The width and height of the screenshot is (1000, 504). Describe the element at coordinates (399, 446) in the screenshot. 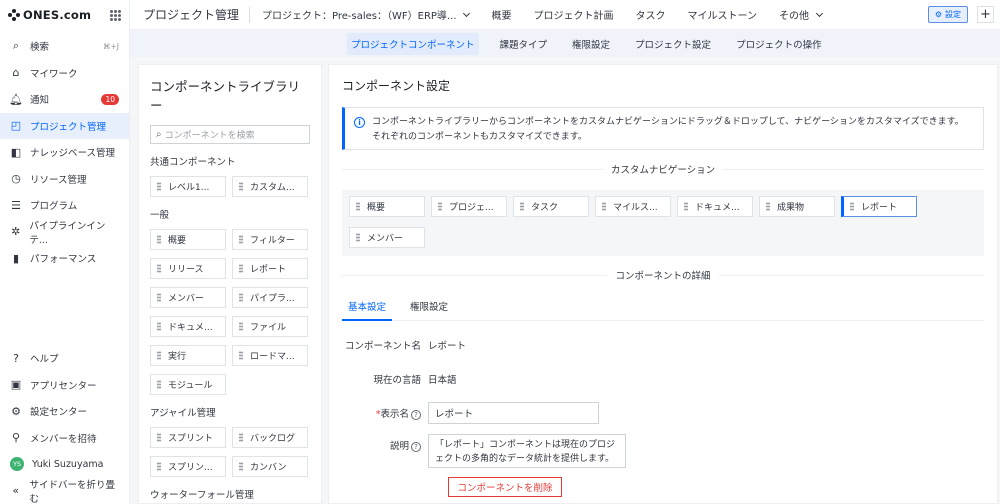

I see `description-label-text: 説明` at that location.